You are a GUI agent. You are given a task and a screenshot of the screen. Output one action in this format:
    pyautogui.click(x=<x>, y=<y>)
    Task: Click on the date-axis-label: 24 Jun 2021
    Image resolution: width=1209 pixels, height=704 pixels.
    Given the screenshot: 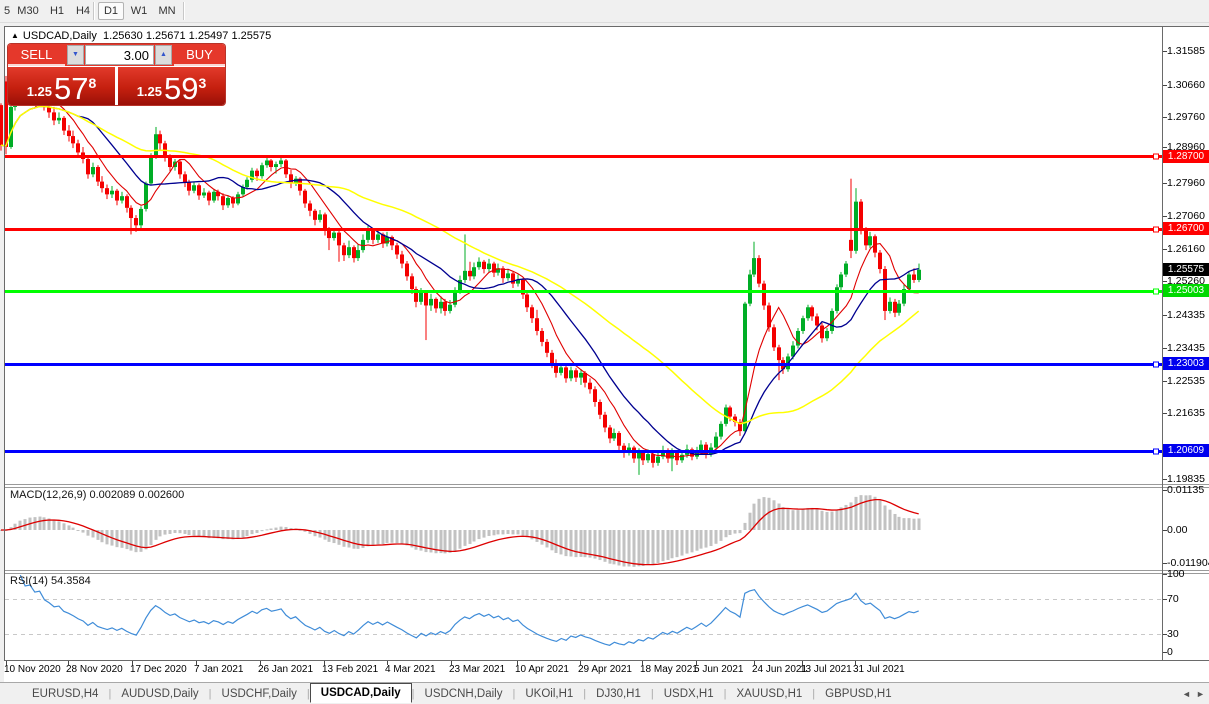 What is the action you would take?
    pyautogui.click(x=780, y=669)
    